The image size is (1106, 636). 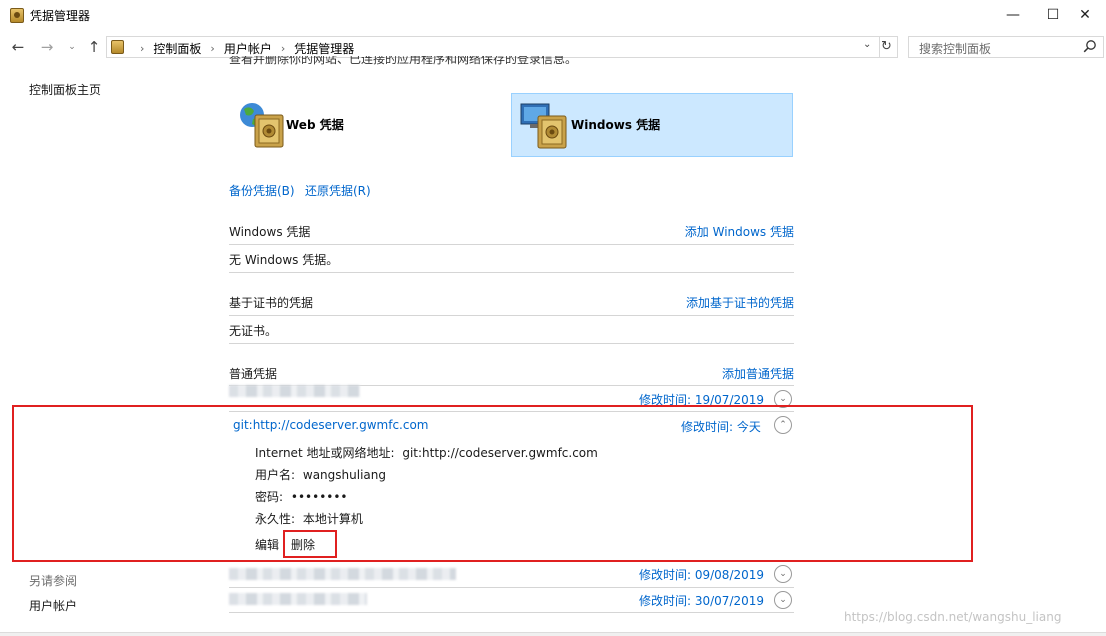 I want to click on control-panel-icon, so click(x=117, y=47).